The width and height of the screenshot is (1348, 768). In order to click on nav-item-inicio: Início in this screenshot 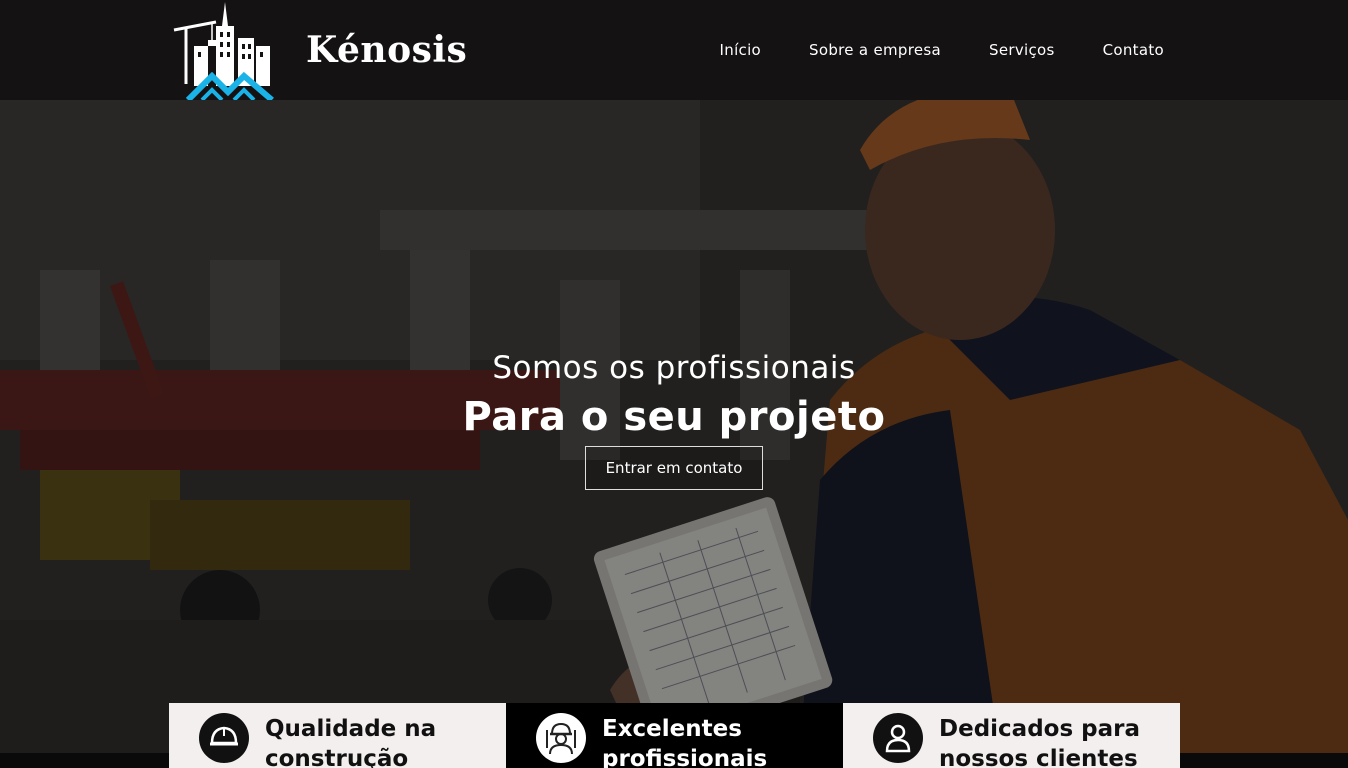, I will do `click(741, 50)`.